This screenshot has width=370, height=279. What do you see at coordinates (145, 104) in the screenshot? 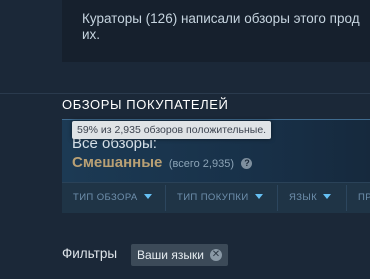
I see `section-title: ОБЗОРЫ ПОКУПАТЕЛЕЙ` at bounding box center [145, 104].